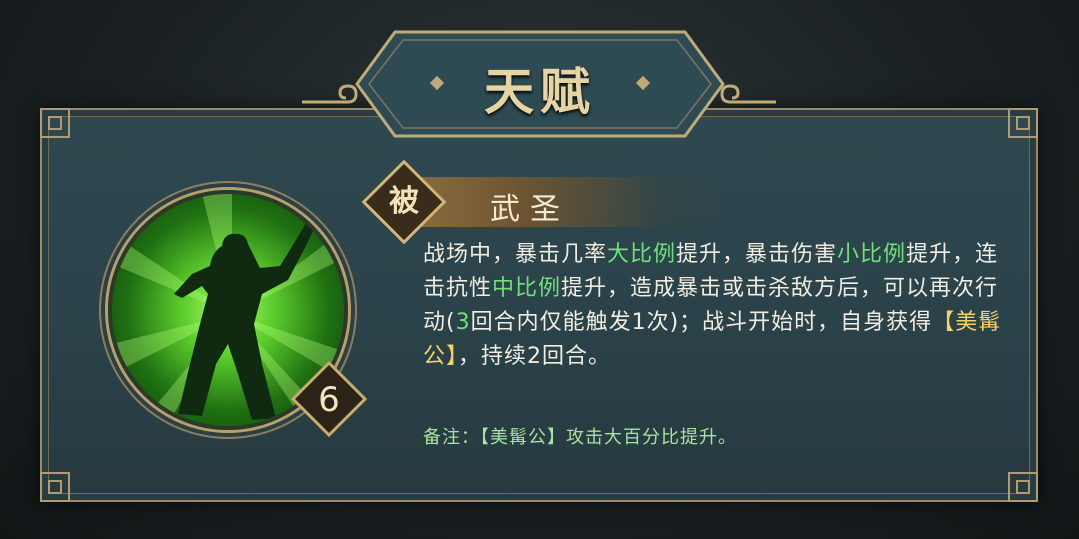  Describe the element at coordinates (515, 254) in the screenshot. I see `desc-segment: 战场中，暴击几率` at that location.